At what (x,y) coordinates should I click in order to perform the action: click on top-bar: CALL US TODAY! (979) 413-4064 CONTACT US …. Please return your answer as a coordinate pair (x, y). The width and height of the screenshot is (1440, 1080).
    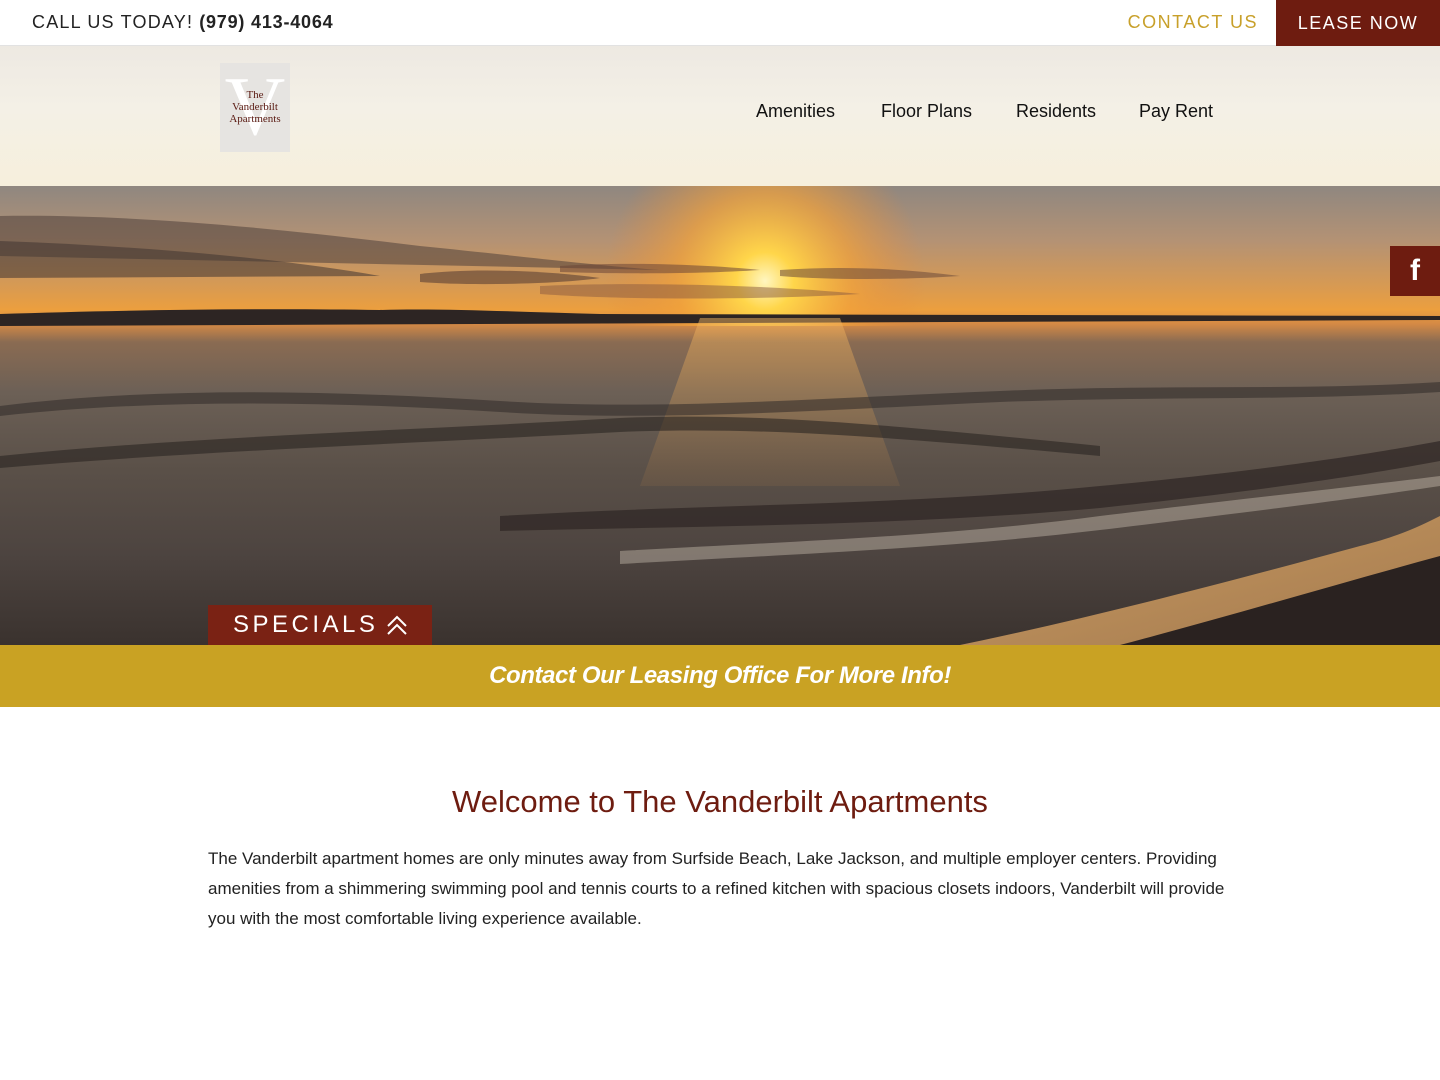
    Looking at the image, I should click on (720, 23).